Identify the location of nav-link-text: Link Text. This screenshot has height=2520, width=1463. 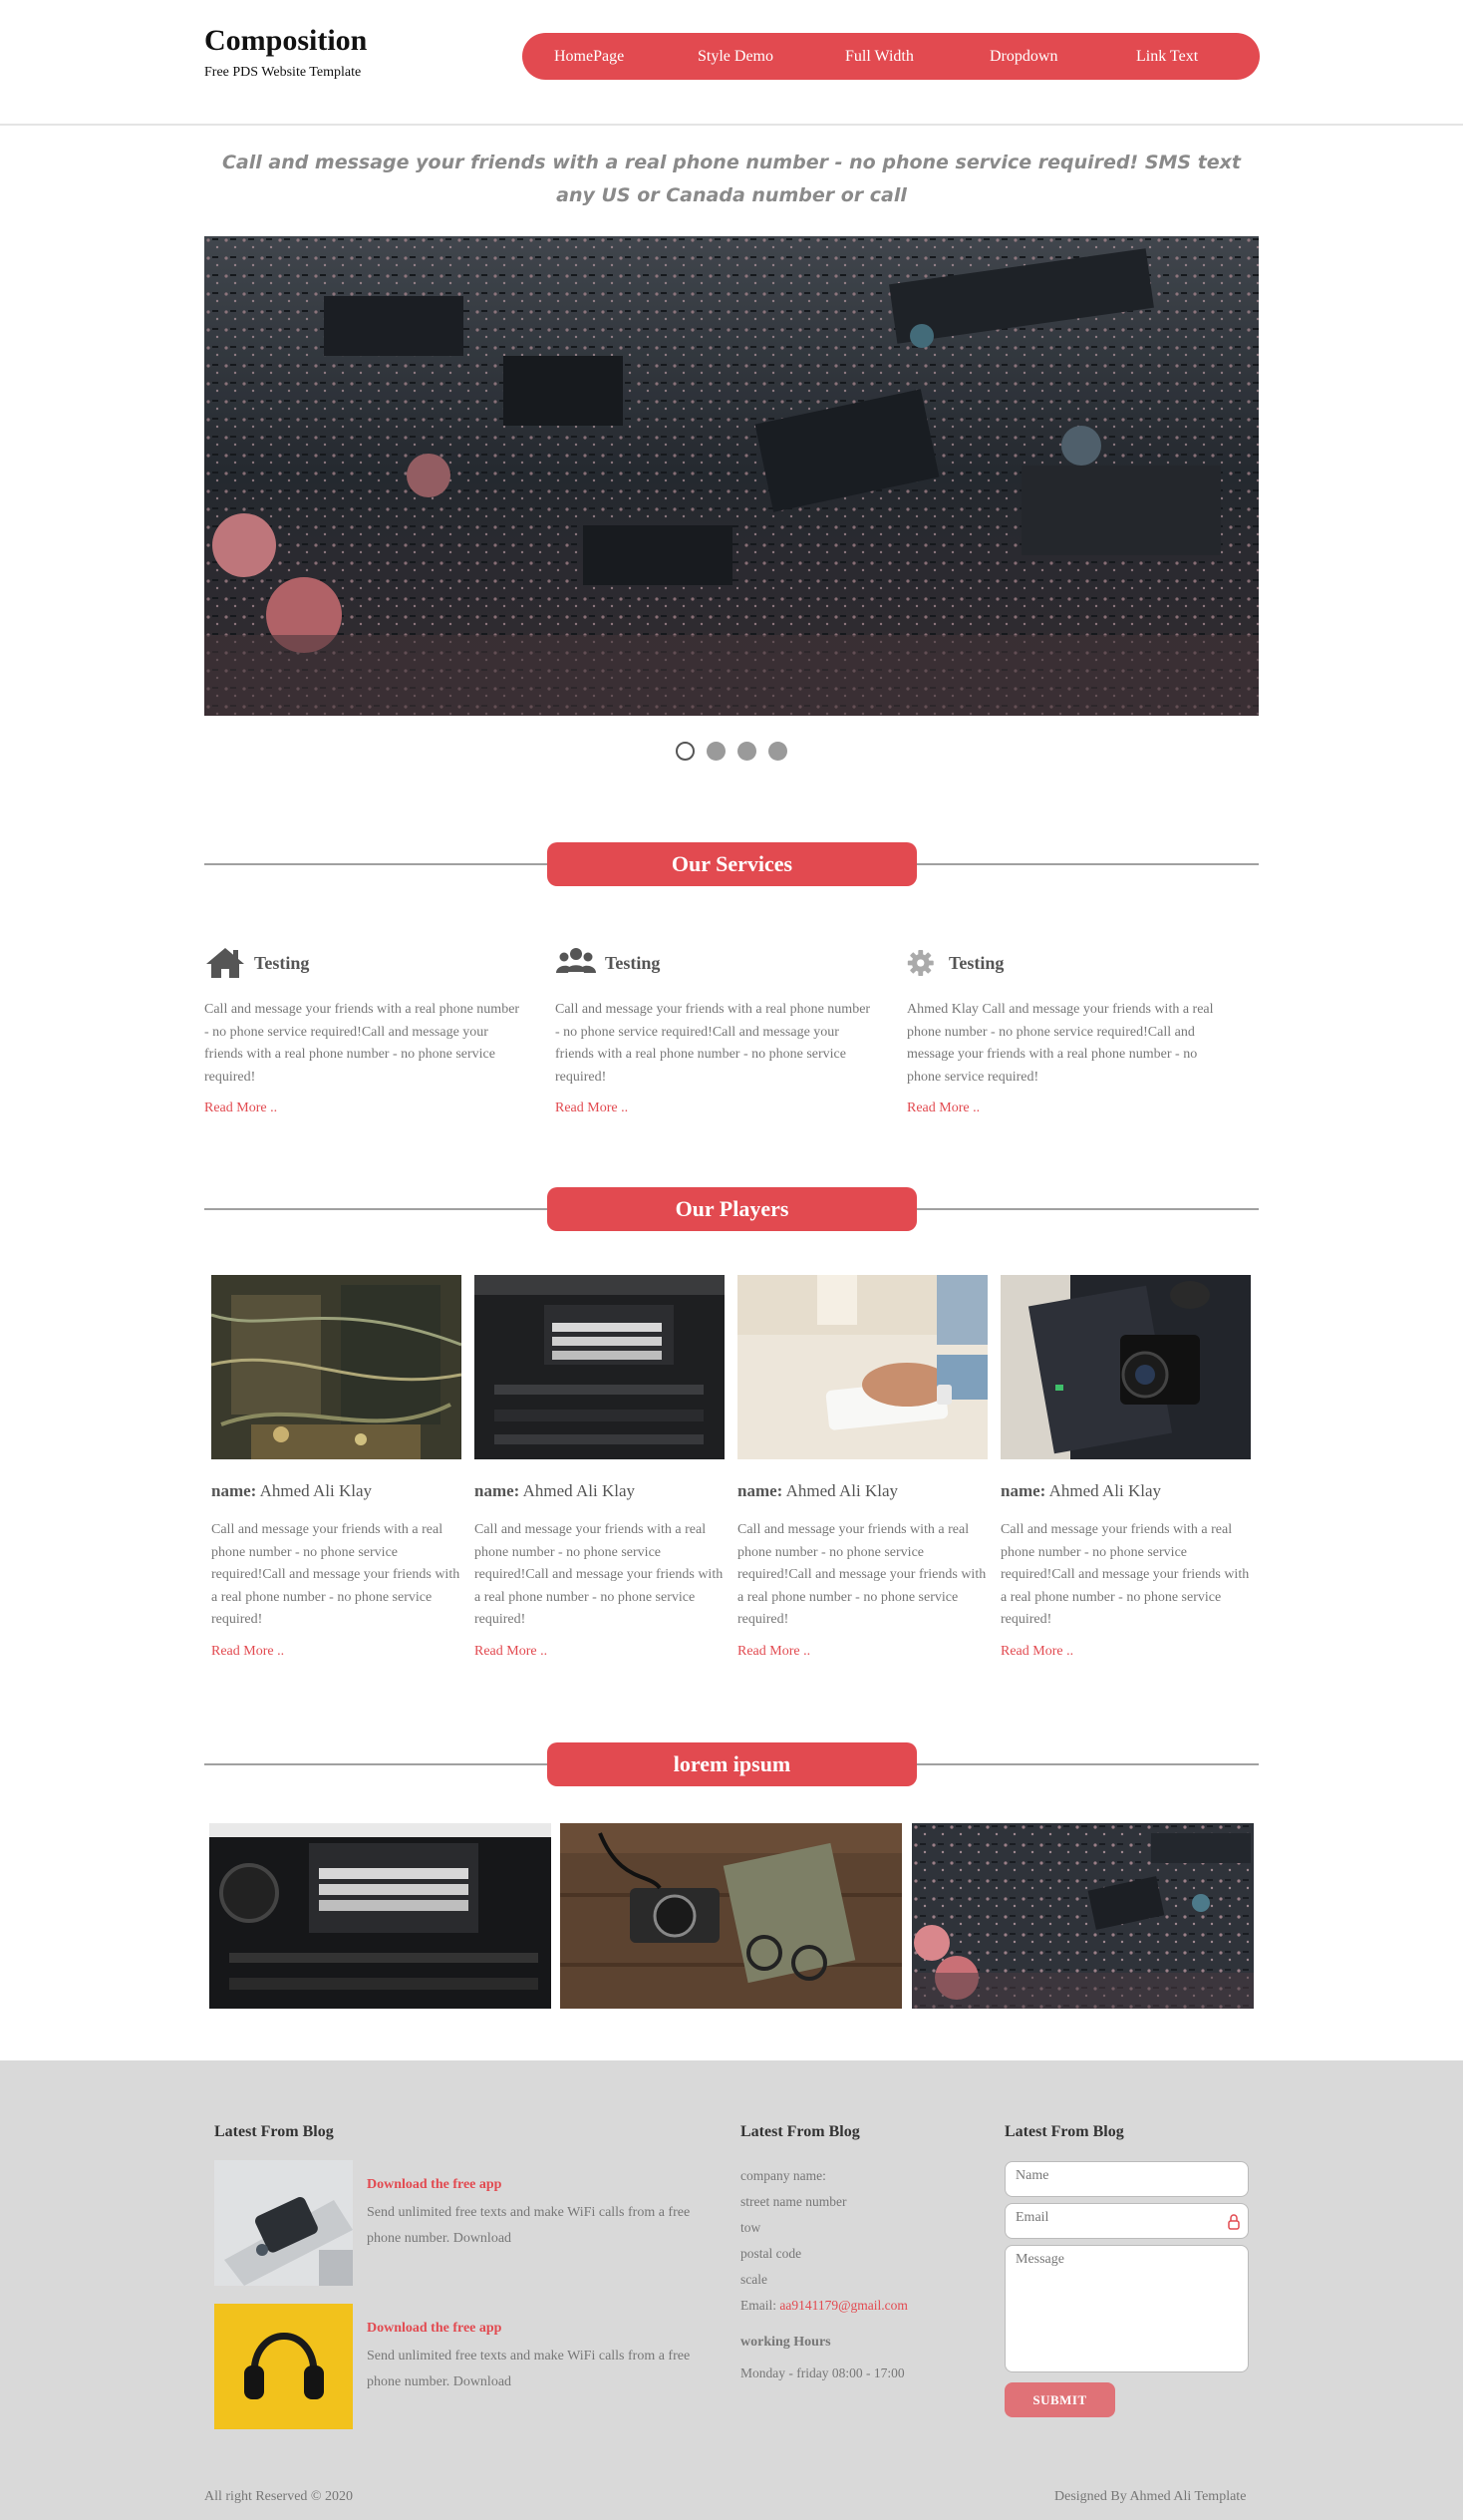
(1167, 57).